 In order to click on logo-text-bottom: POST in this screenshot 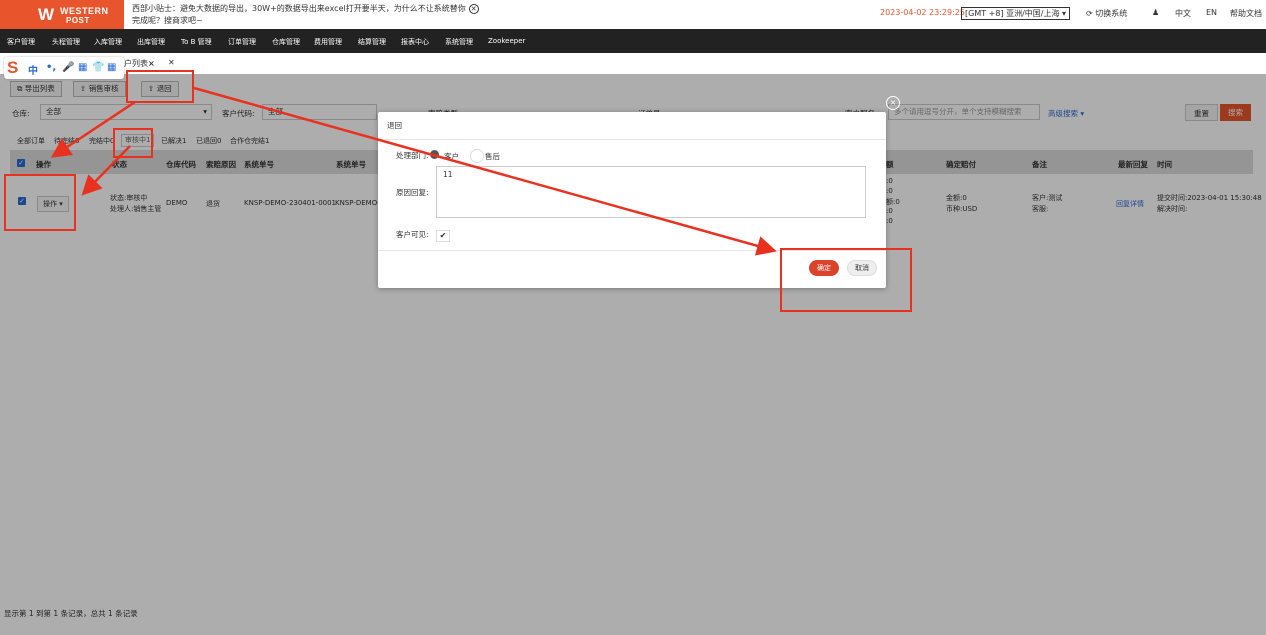, I will do `click(78, 20)`.